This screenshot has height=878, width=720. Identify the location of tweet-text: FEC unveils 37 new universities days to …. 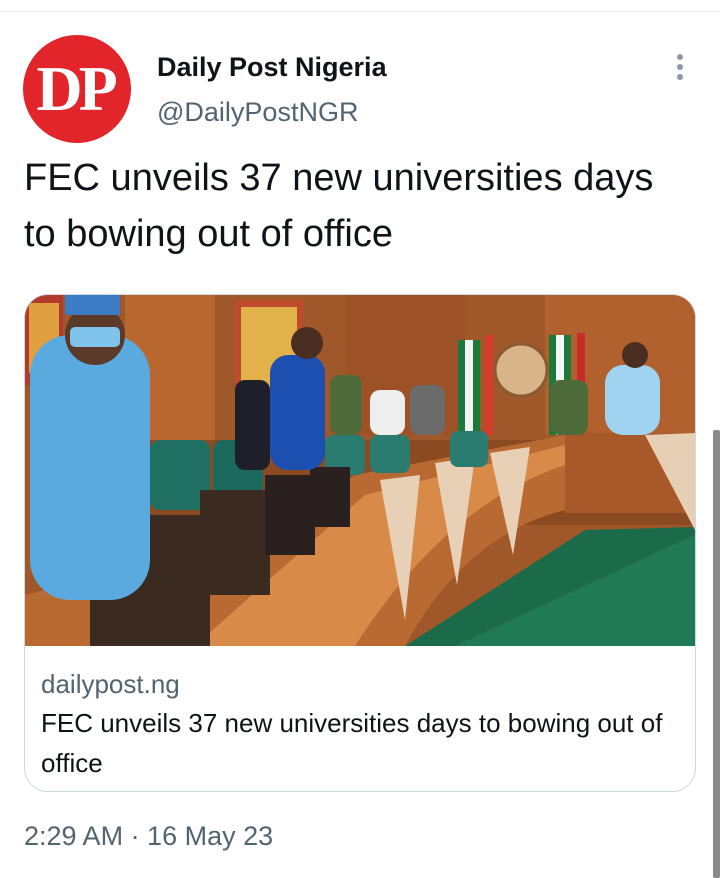
(339, 206).